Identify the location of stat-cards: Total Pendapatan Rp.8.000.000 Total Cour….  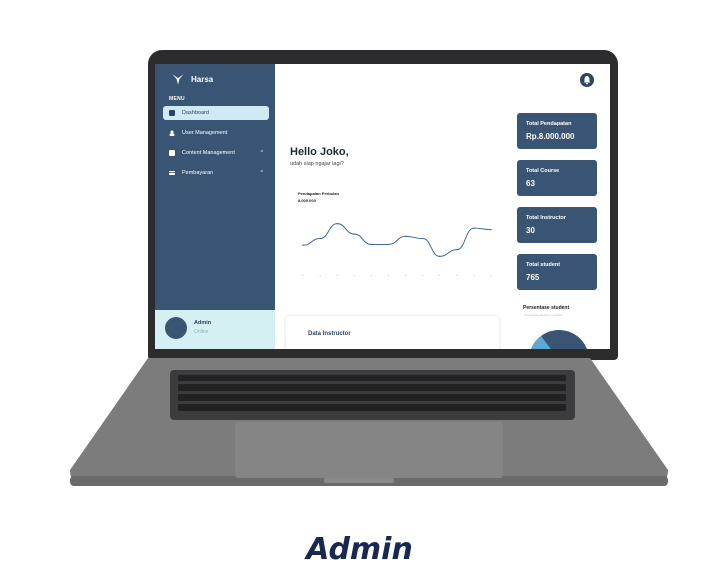
(558, 207).